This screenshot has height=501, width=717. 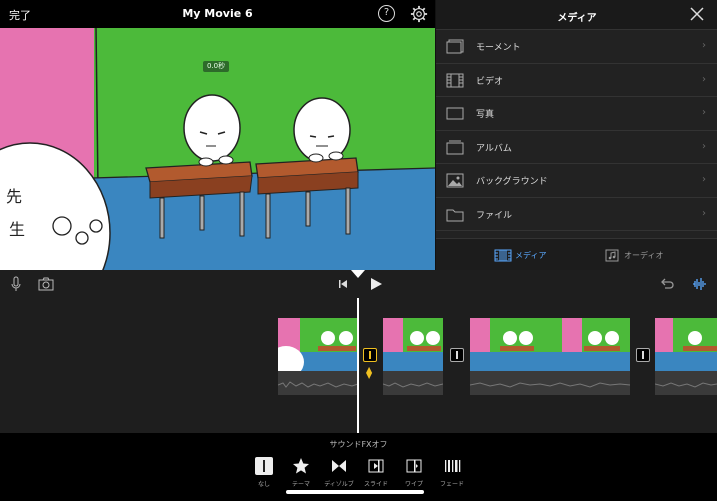 I want to click on film-icon, so click(x=455, y=80).